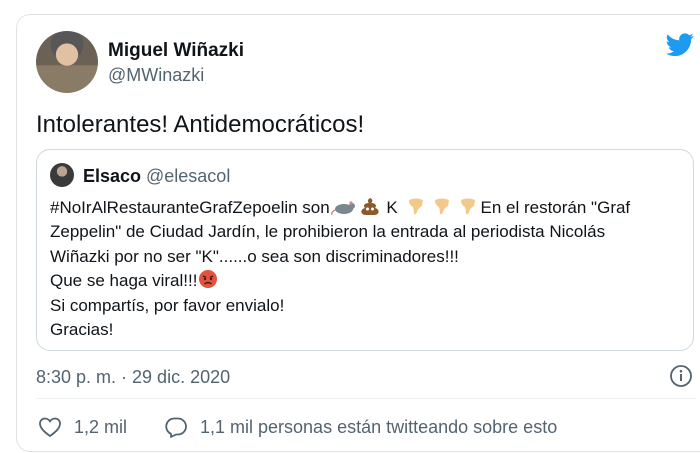 Image resolution: width=700 pixels, height=453 pixels. Describe the element at coordinates (50, 427) in the screenshot. I see `heart-icon` at that location.